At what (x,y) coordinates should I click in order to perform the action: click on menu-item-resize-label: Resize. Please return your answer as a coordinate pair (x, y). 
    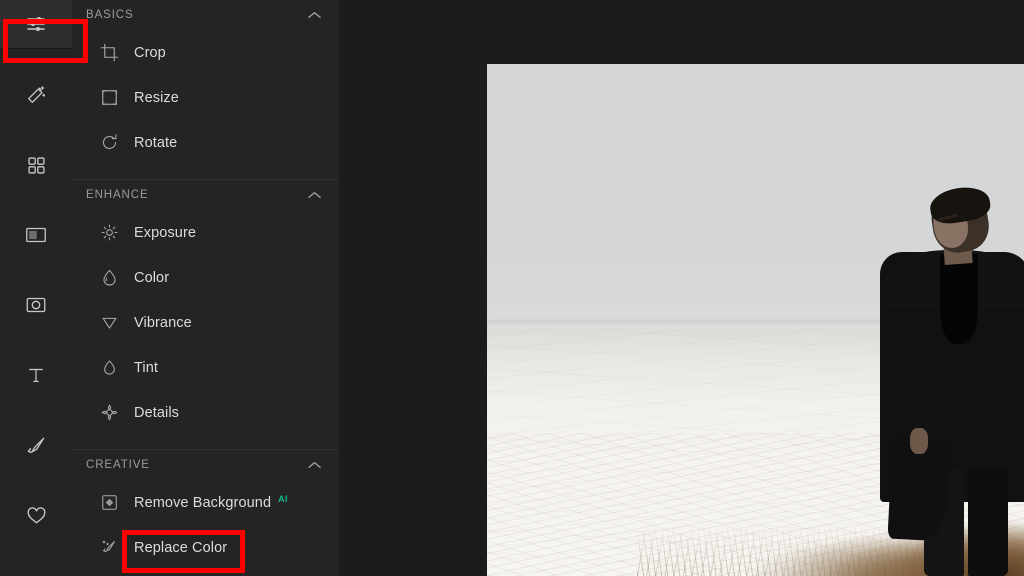
    Looking at the image, I should click on (156, 97).